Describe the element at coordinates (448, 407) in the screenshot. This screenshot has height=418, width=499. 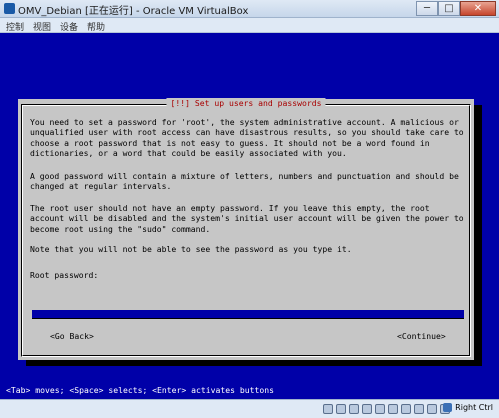
I see `keyboard-icon` at that location.